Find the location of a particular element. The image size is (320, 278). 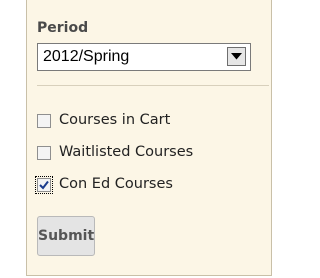

con-ed-courses-checkbox is located at coordinates (44, 185).